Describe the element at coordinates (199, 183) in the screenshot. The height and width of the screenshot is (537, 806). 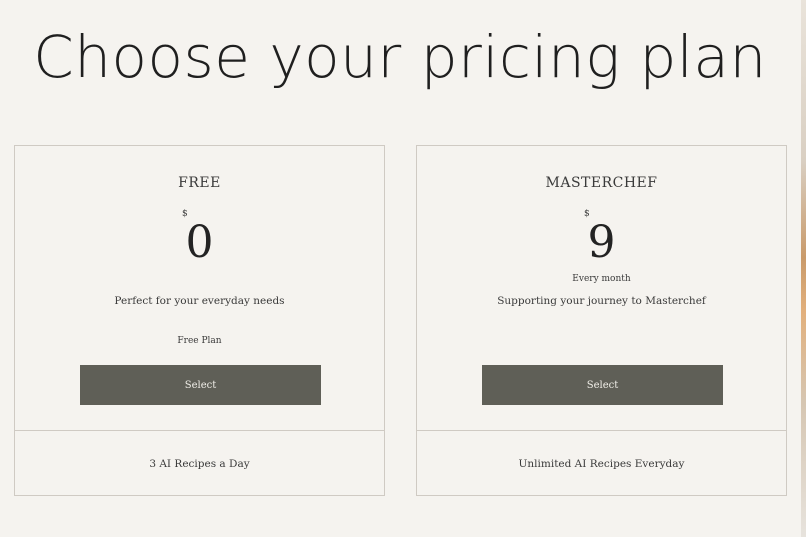
I see `plan-name: FREE` at that location.